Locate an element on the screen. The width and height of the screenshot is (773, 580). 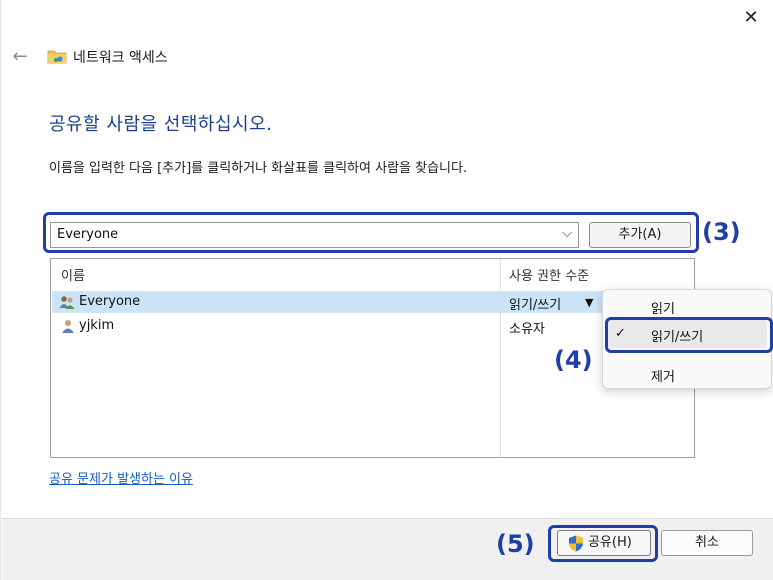
help-link: 공유 문제가 발생하는 이유 is located at coordinates (121, 477).